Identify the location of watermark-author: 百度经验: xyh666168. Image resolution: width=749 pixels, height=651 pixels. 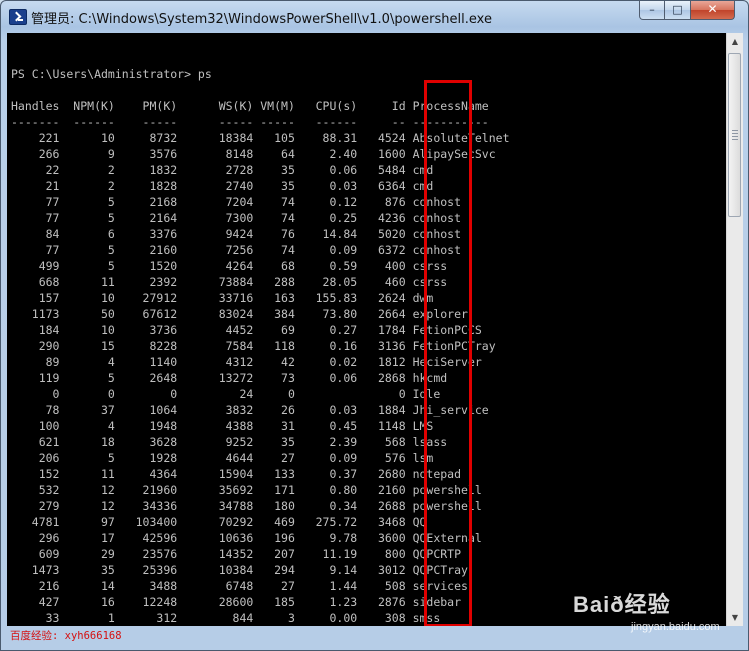
(66, 636).